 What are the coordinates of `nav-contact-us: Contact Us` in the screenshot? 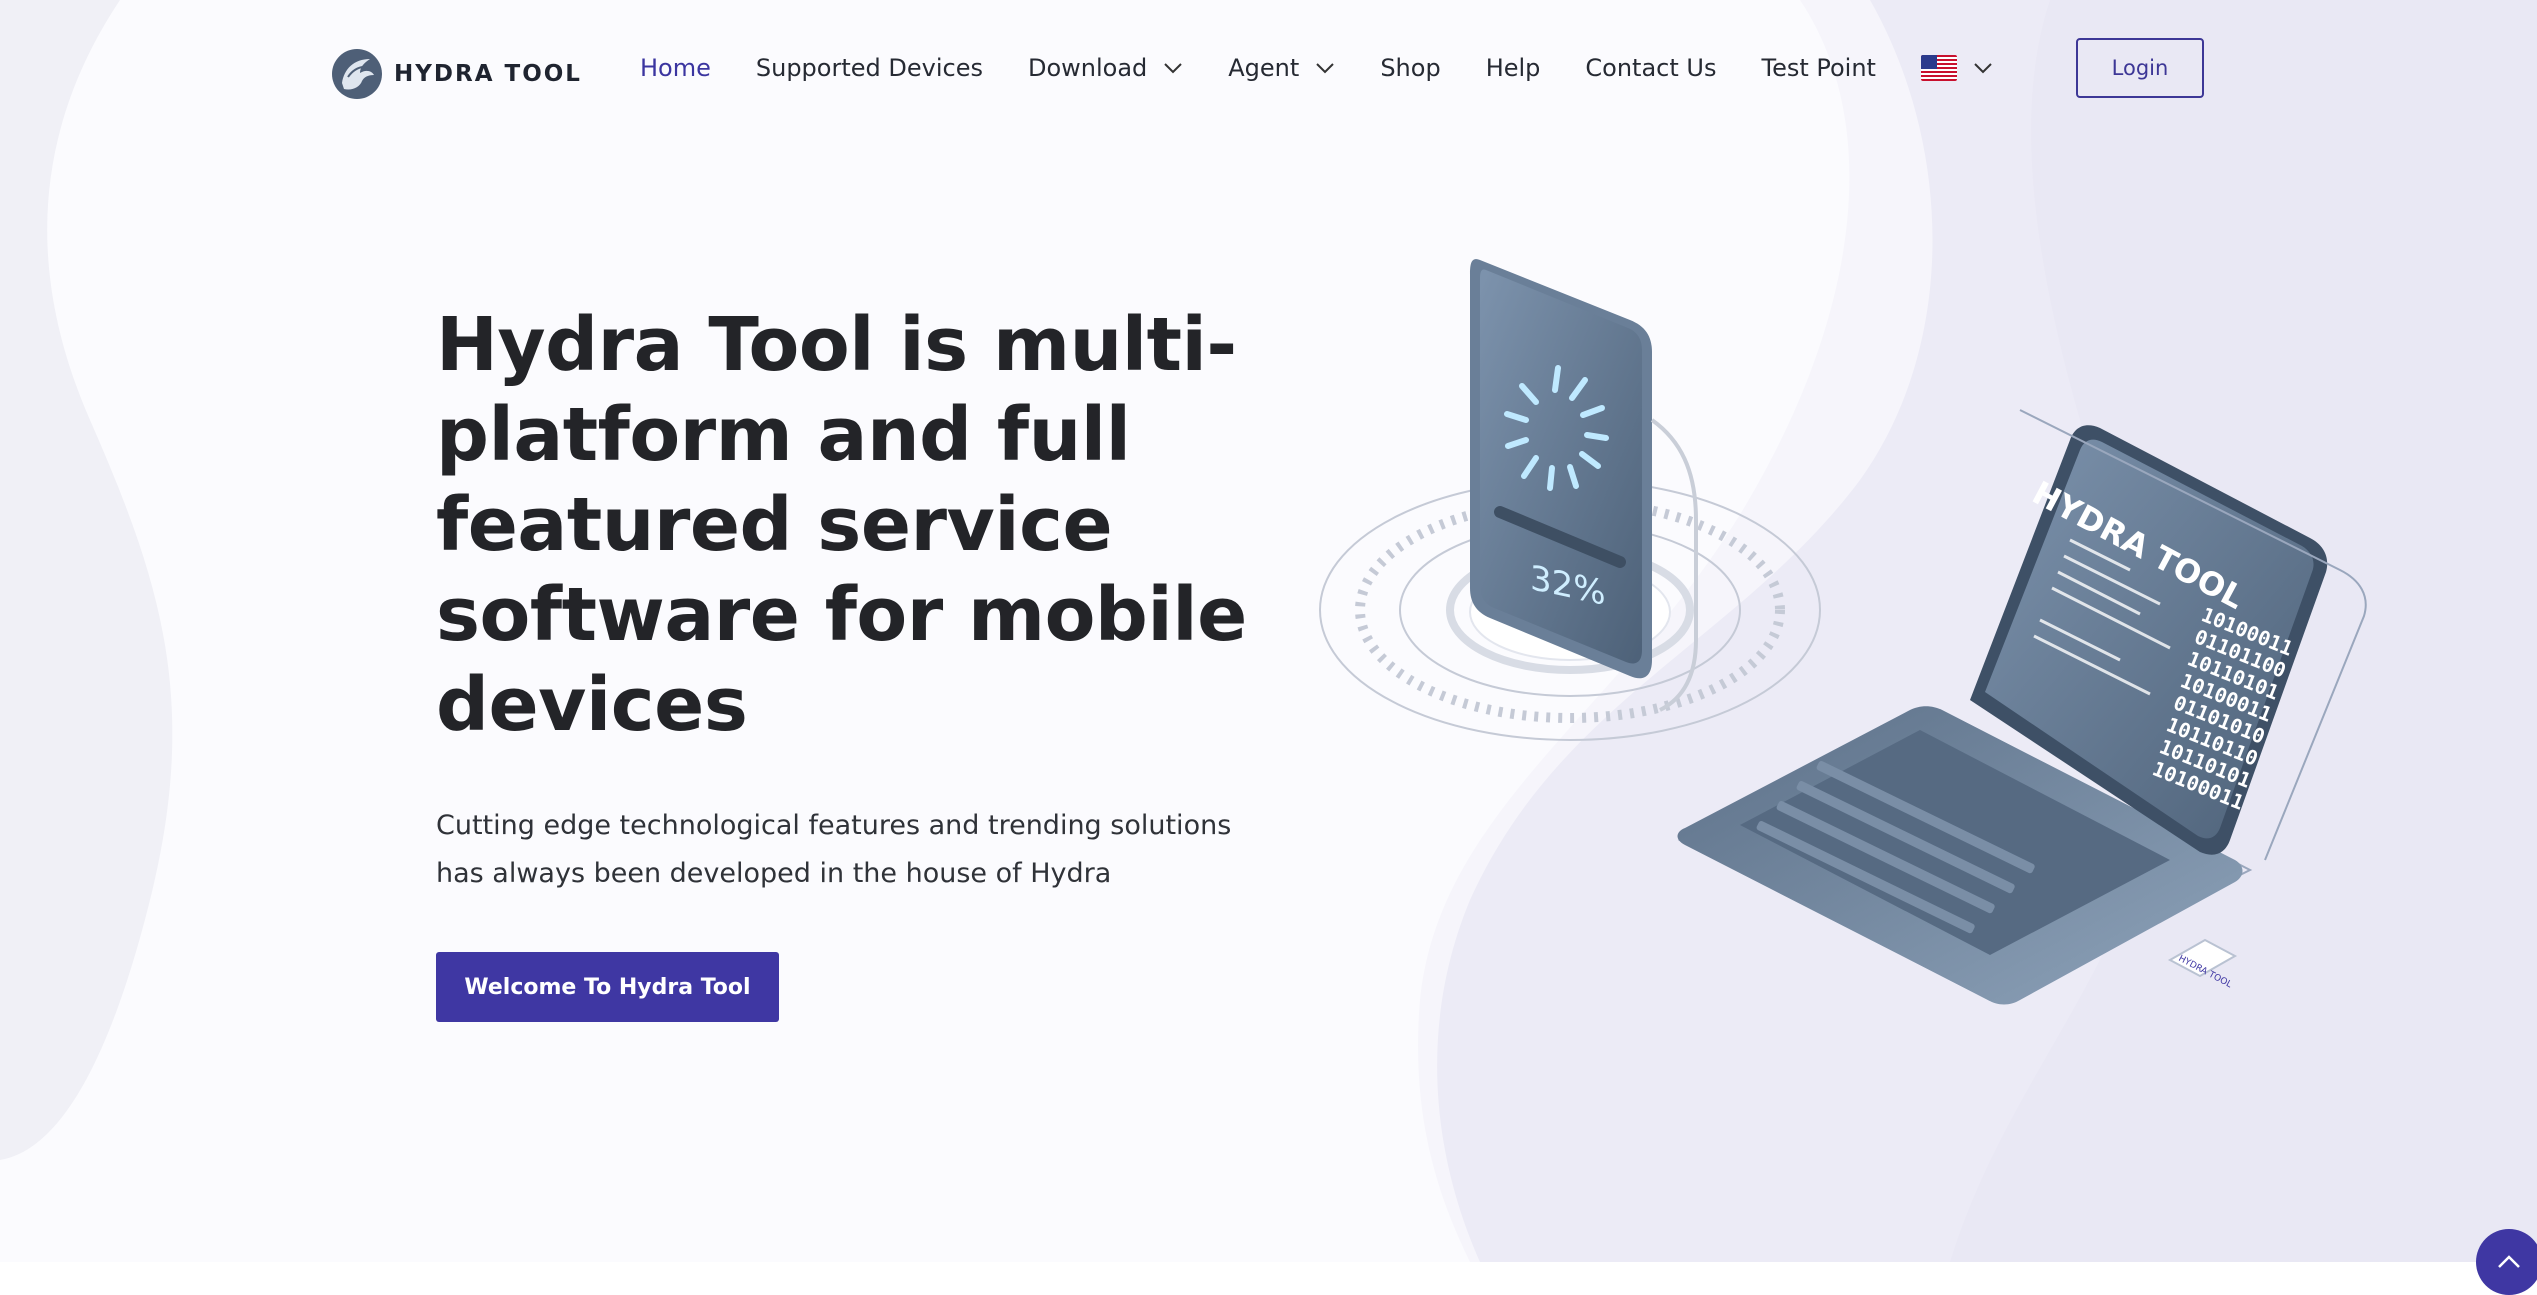 It's located at (1650, 68).